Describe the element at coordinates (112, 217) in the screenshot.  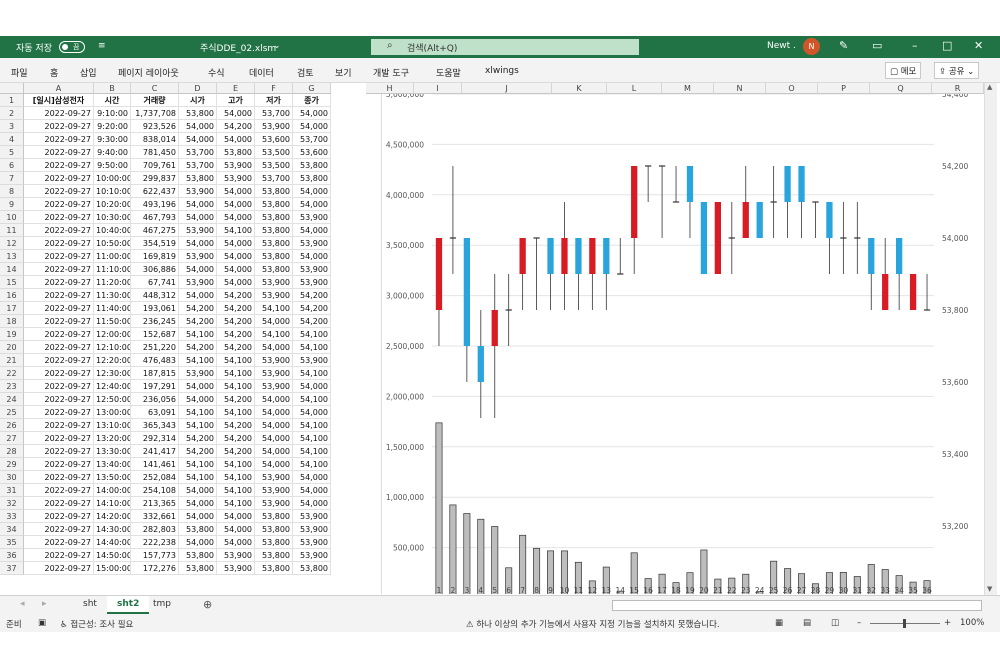
I see `table-cell: 10:30:00` at that location.